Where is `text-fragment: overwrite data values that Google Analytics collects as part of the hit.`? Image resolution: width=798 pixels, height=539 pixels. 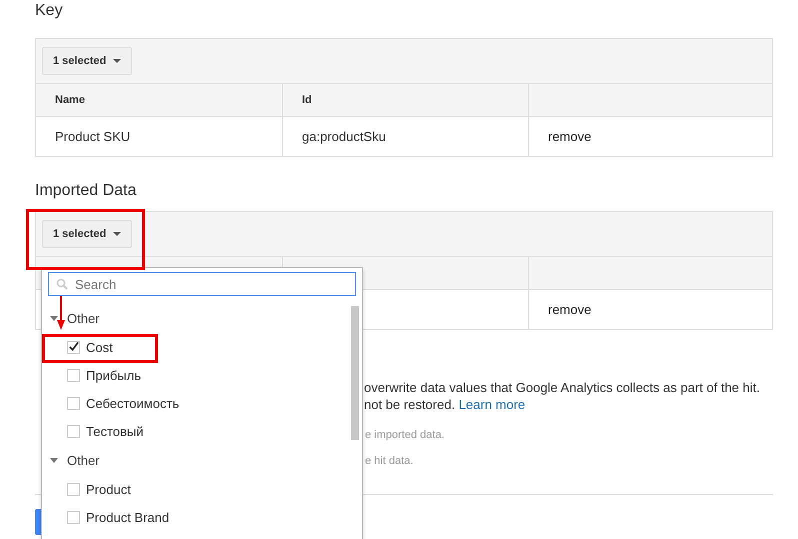 text-fragment: overwrite data values that Google Analytics collects as part of the hit. is located at coordinates (562, 387).